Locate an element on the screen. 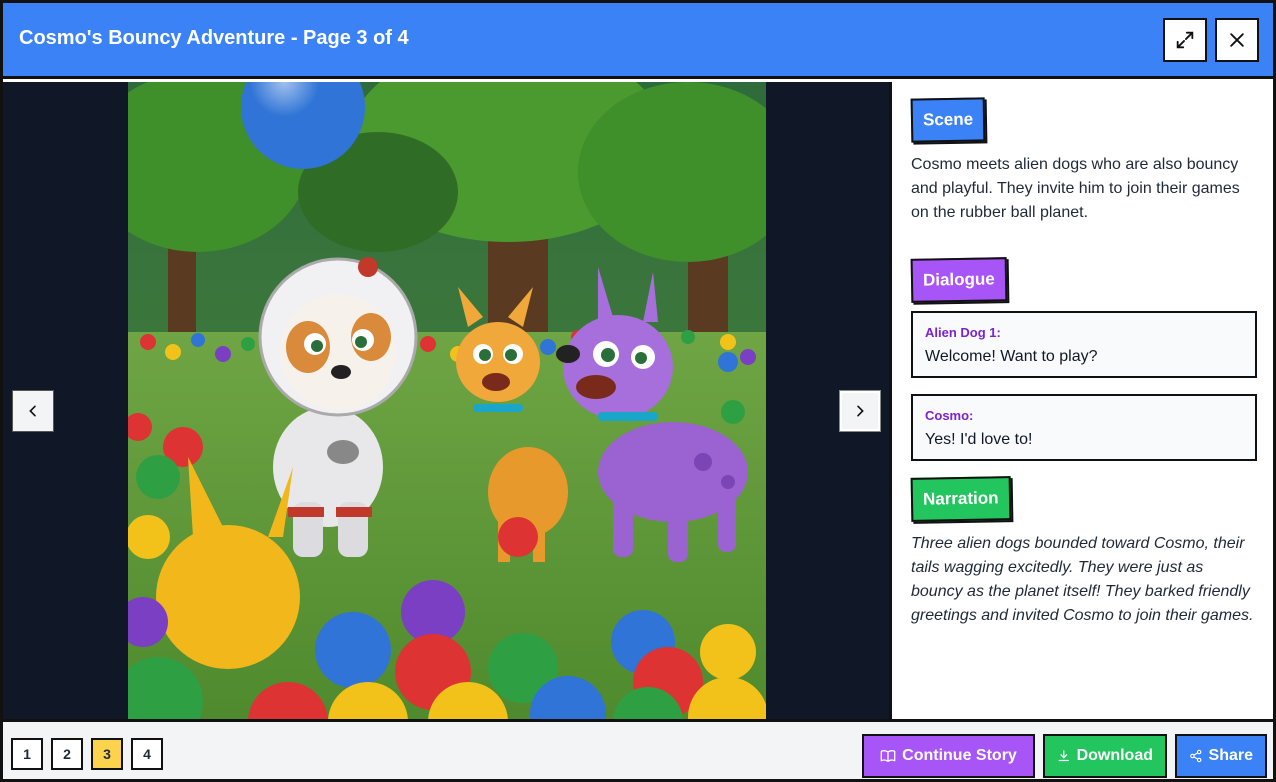 The image size is (1276, 782). expand-button is located at coordinates (1185, 40).